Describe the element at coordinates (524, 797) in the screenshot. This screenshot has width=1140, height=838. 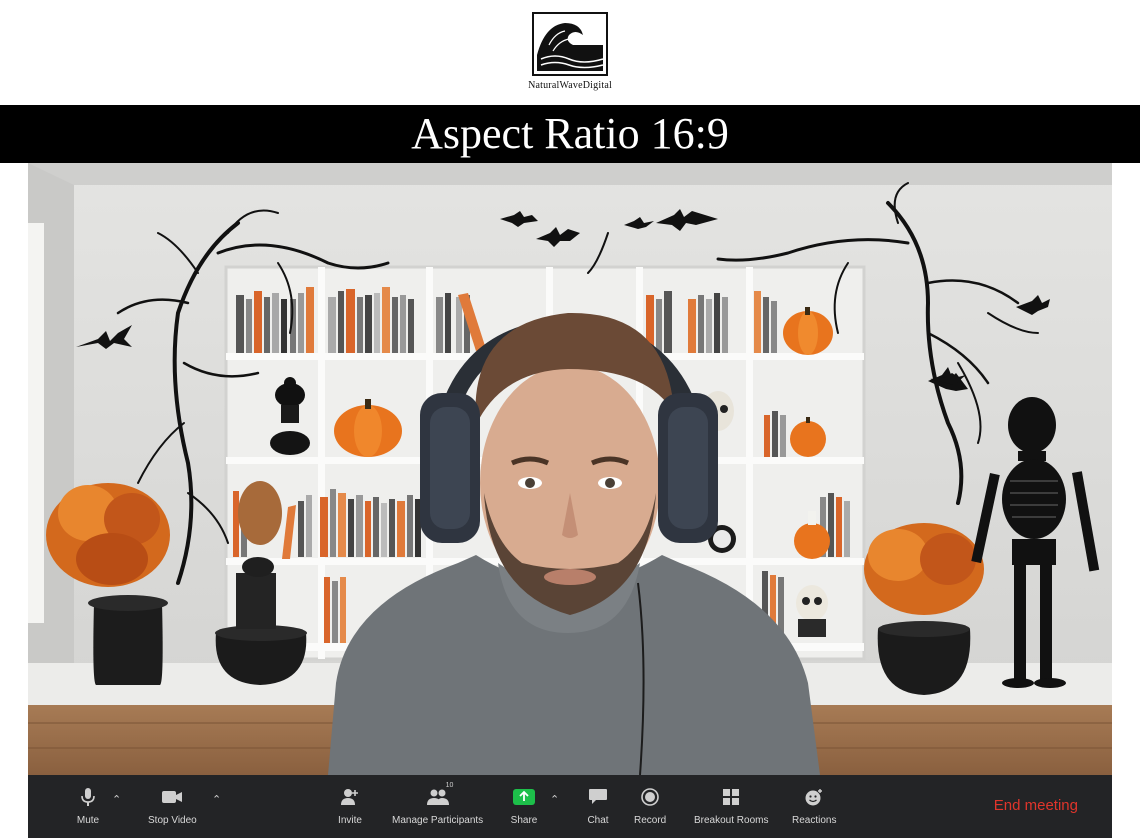
I see `share-screen-icon` at that location.